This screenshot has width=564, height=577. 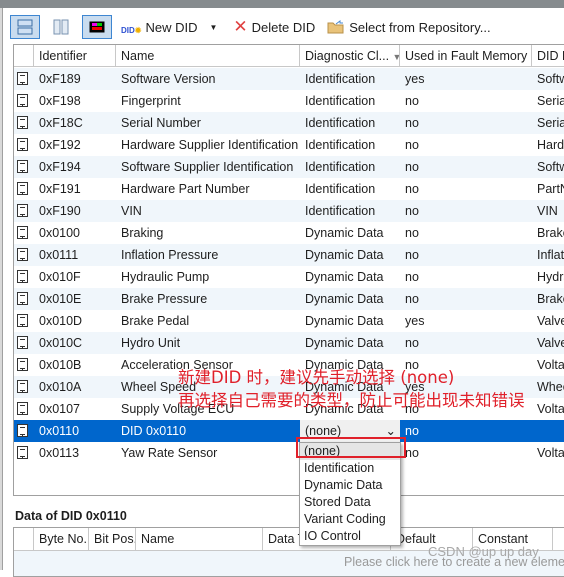 What do you see at coordinates (335, 27) in the screenshot?
I see `folder-open-icon` at bounding box center [335, 27].